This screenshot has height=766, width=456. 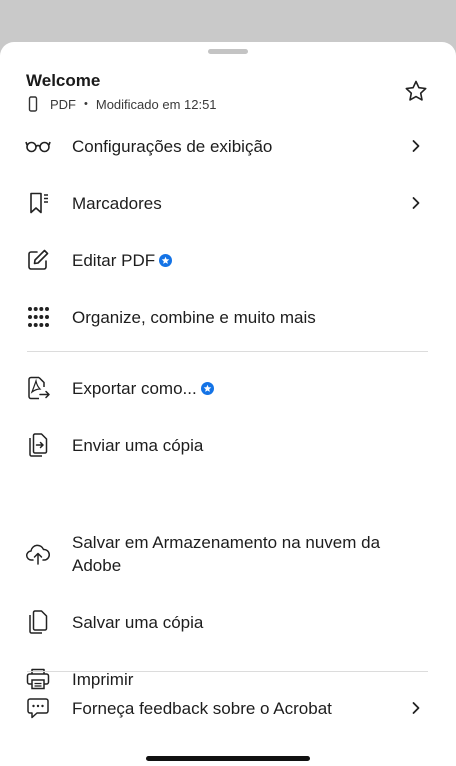 I want to click on menu-label: Forneça feedback sobre o Acrobat, so click(x=202, y=708).